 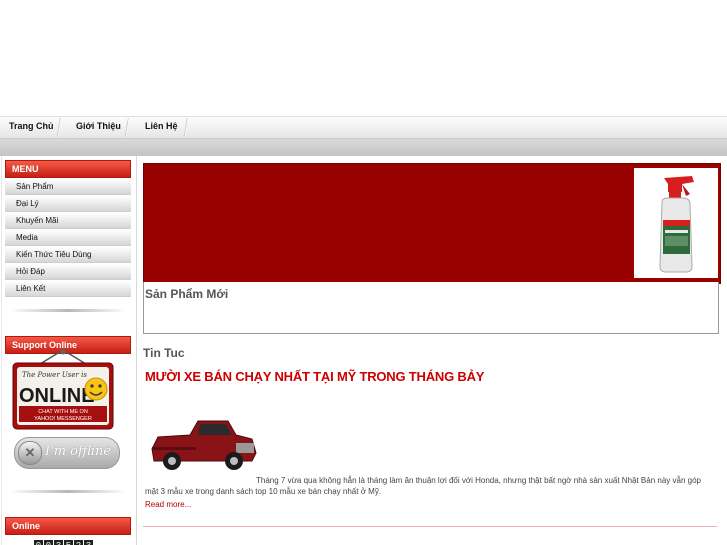 I want to click on menu-divider, so click(x=68, y=310).